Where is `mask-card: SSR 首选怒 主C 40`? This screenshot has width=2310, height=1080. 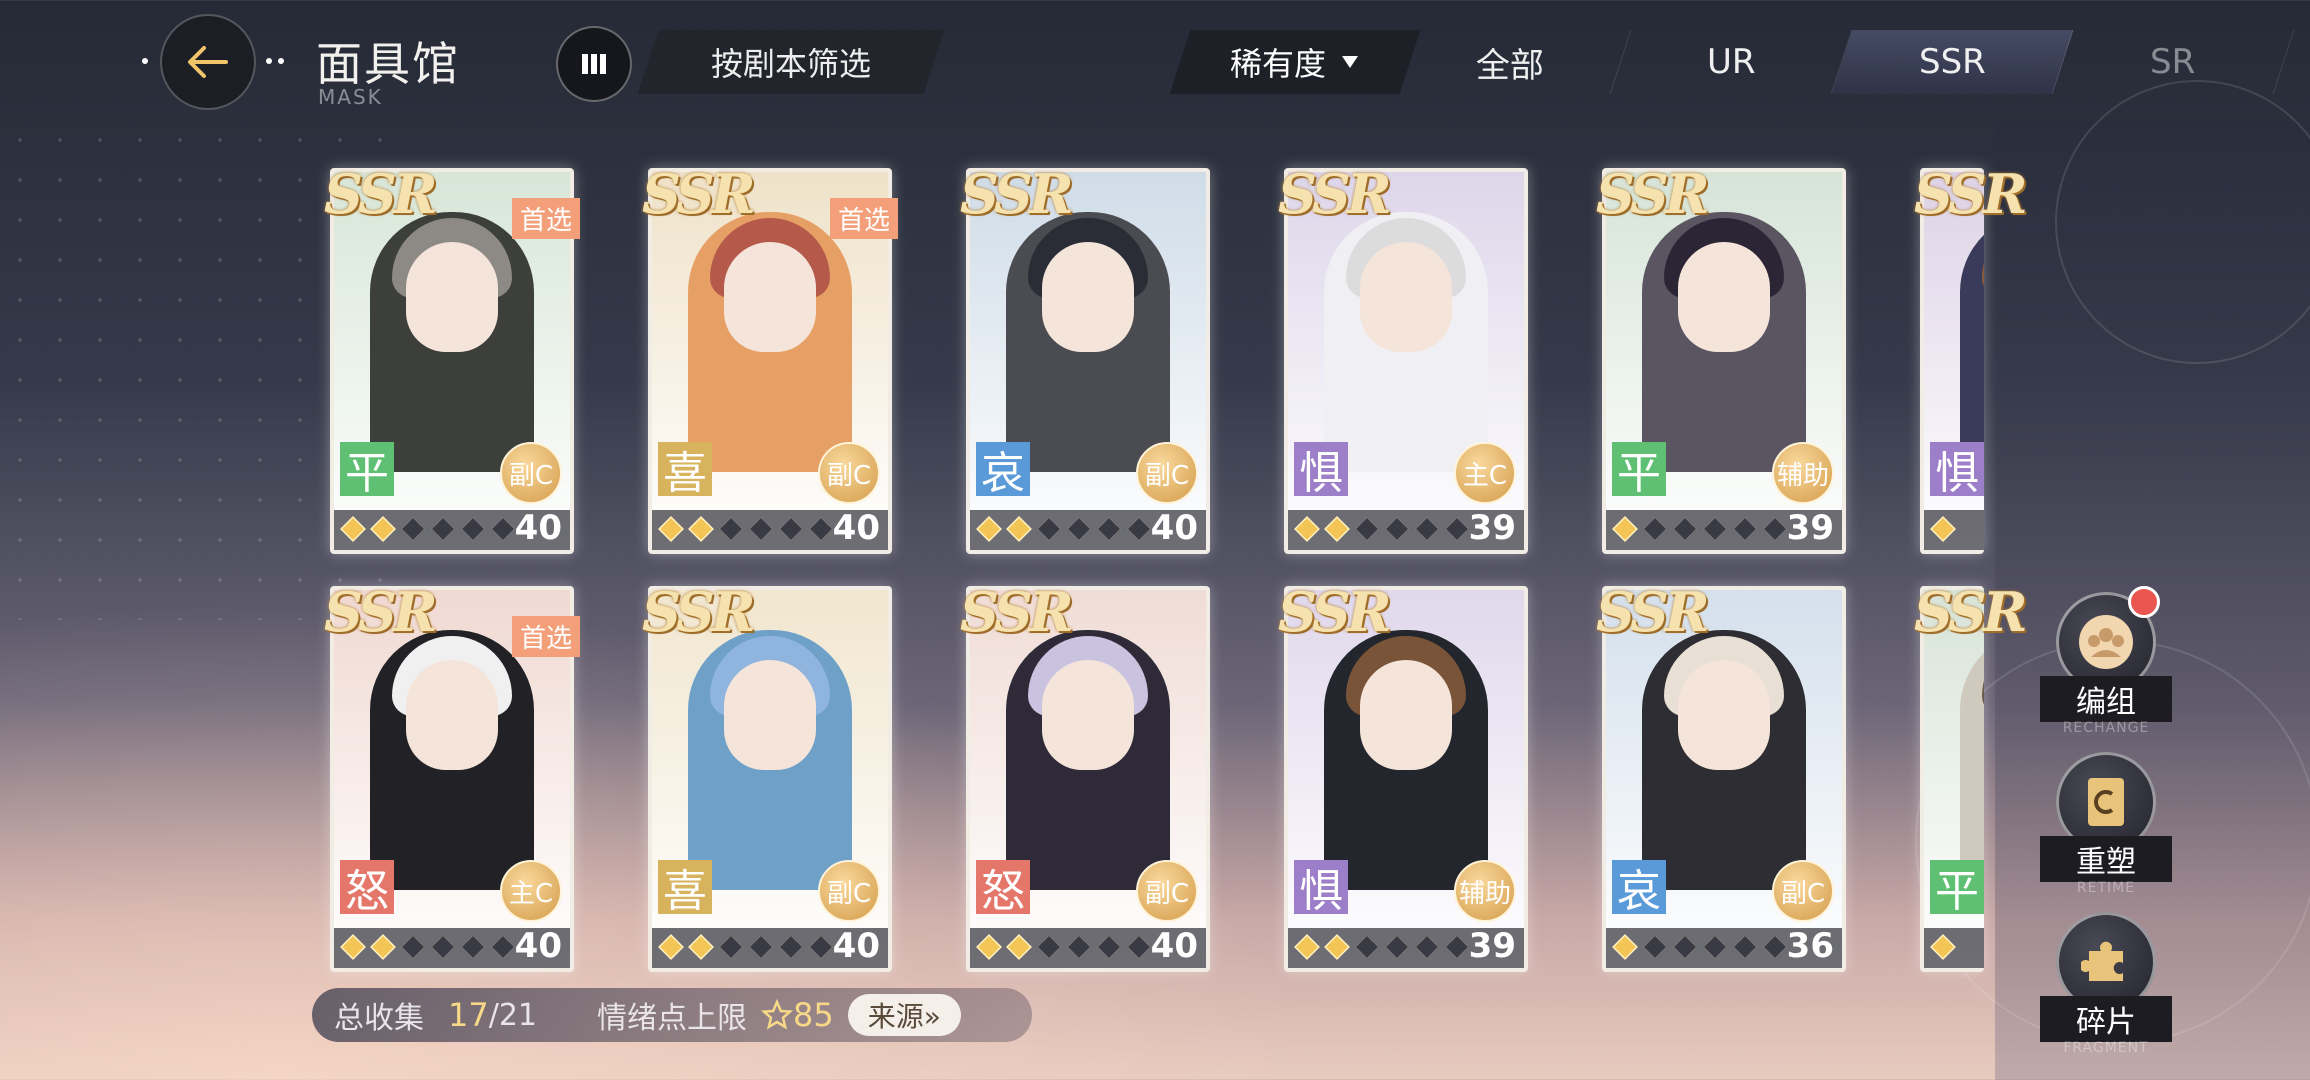
mask-card: SSR 首选怒 主C 40 is located at coordinates (452, 776).